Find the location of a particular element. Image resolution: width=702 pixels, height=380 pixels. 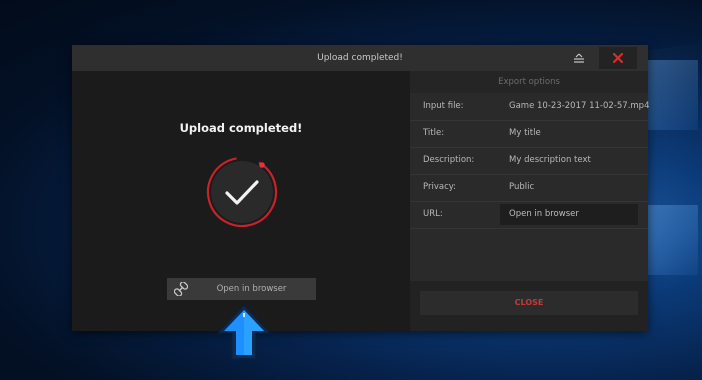

description-row: Description: My description text is located at coordinates (529, 161).